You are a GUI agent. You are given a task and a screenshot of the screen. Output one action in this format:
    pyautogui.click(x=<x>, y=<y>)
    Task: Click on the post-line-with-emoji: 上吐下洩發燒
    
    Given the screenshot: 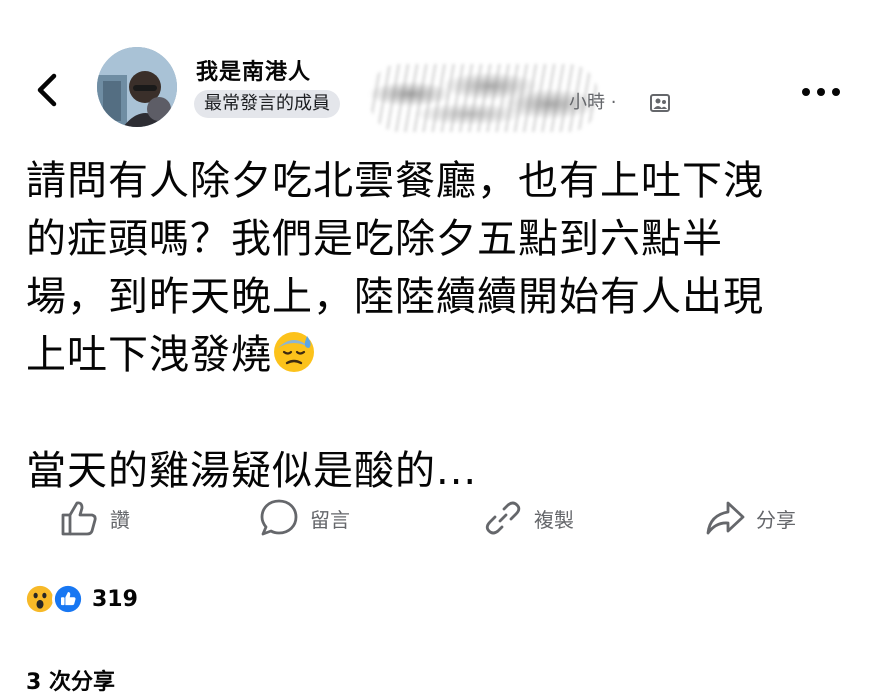 What is the action you would take?
    pyautogui.click(x=436, y=355)
    